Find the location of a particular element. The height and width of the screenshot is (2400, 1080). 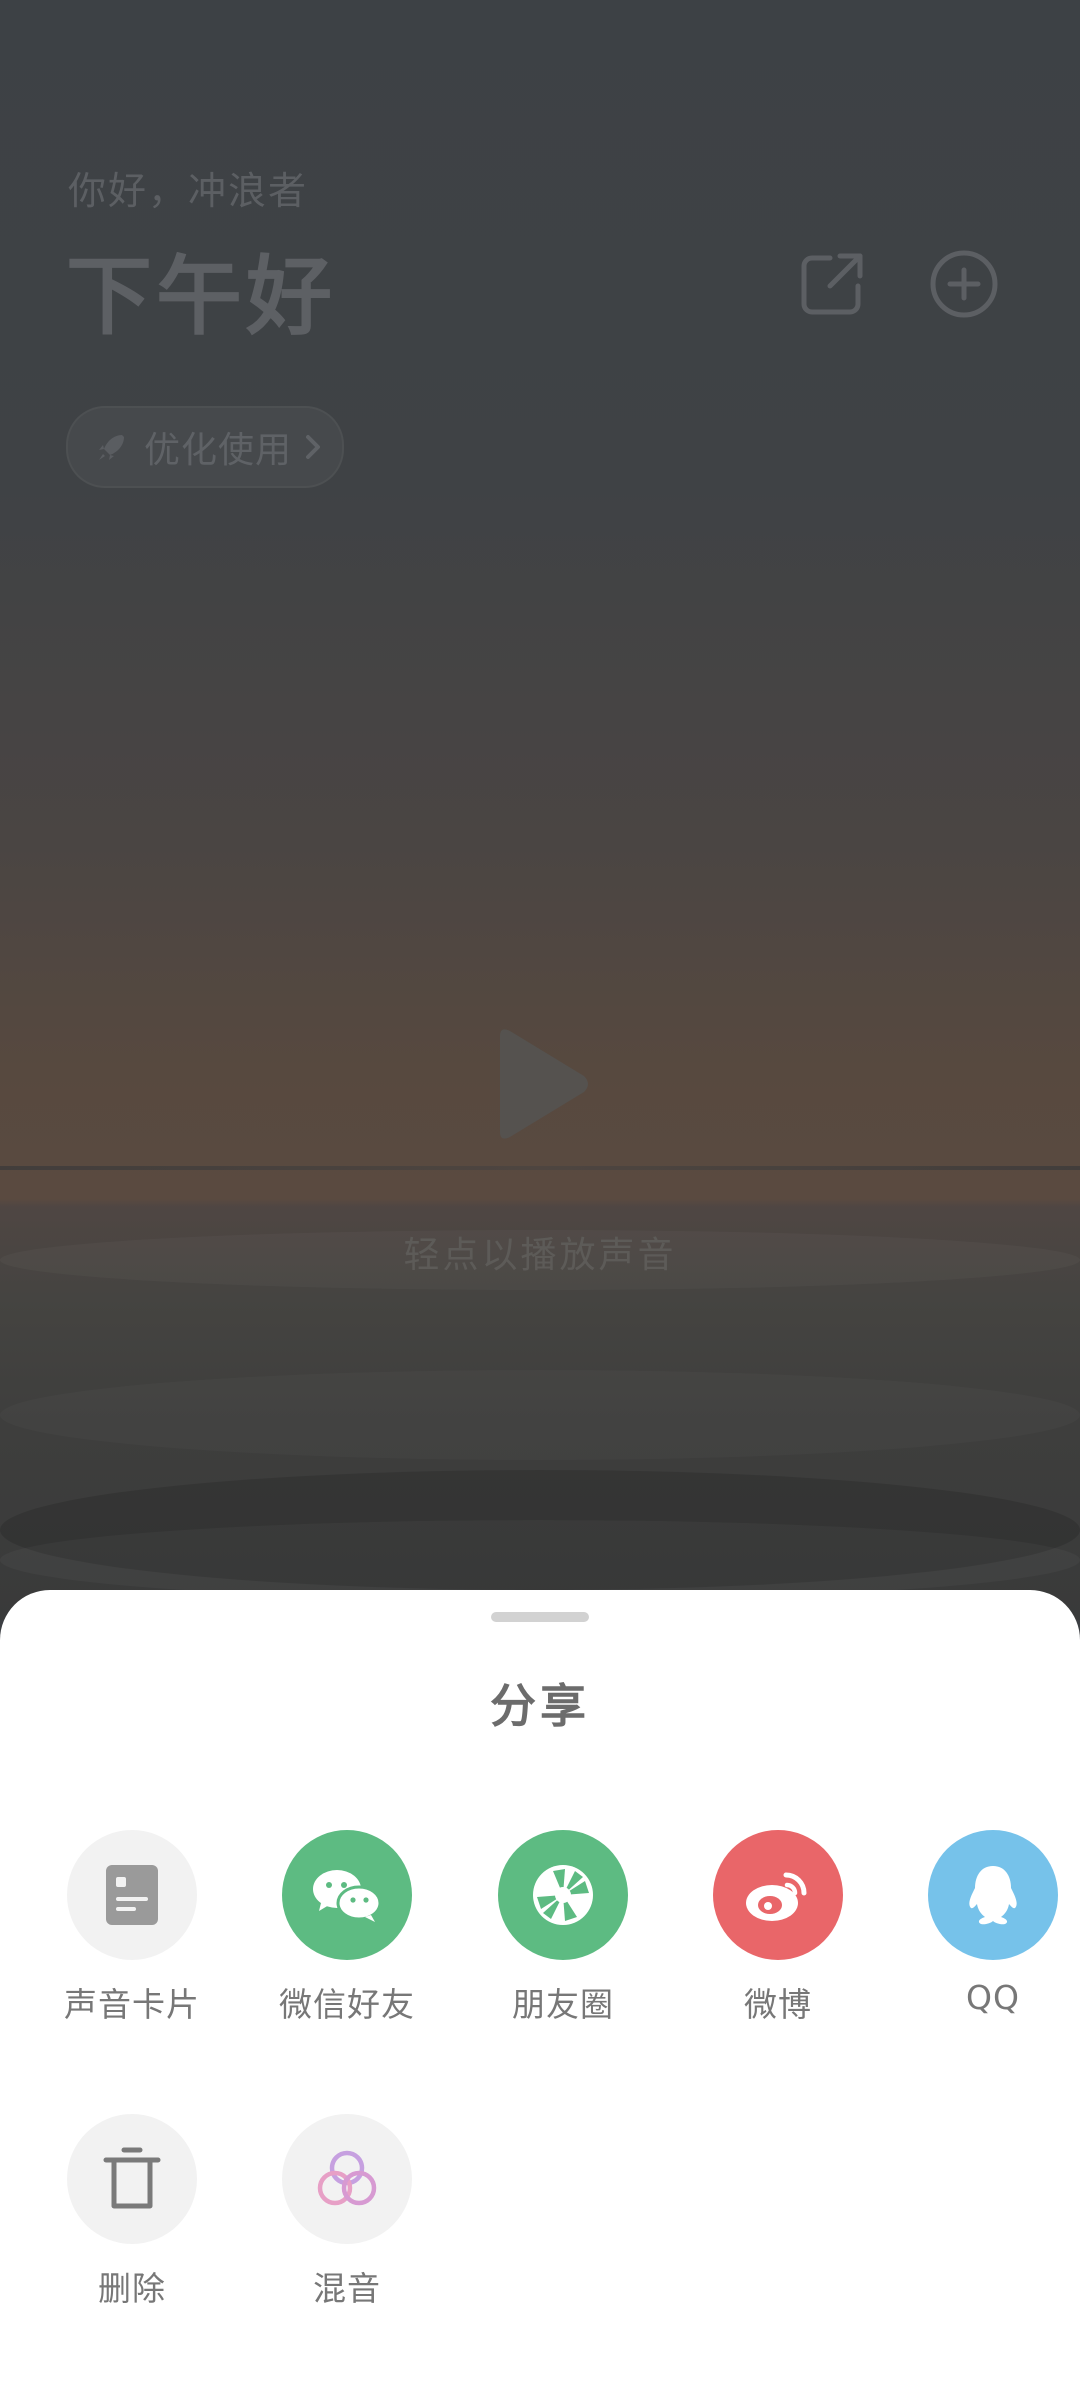

share-wechat-button: 微信好友 is located at coordinates (347, 1928).